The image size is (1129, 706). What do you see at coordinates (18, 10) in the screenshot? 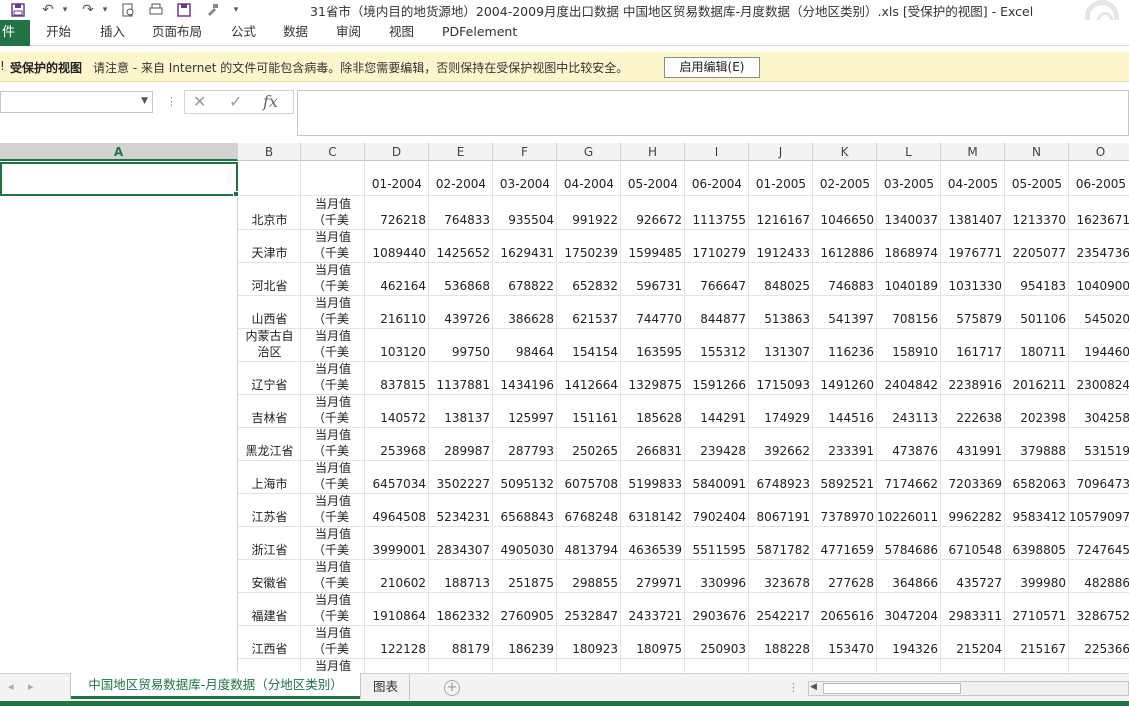
I see `save-icon` at bounding box center [18, 10].